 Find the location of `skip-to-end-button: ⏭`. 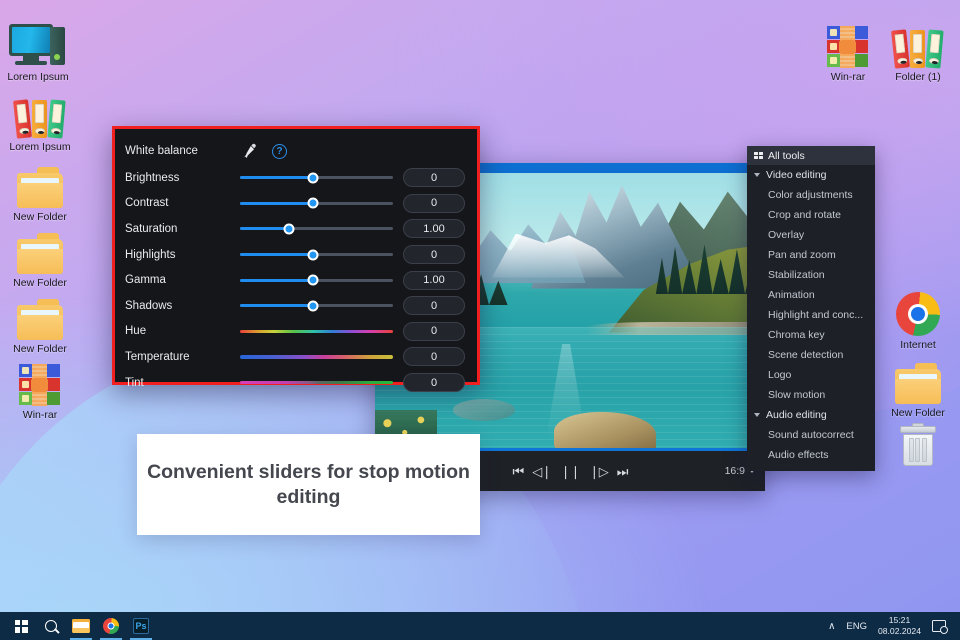

skip-to-end-button: ⏭ is located at coordinates (623, 471).